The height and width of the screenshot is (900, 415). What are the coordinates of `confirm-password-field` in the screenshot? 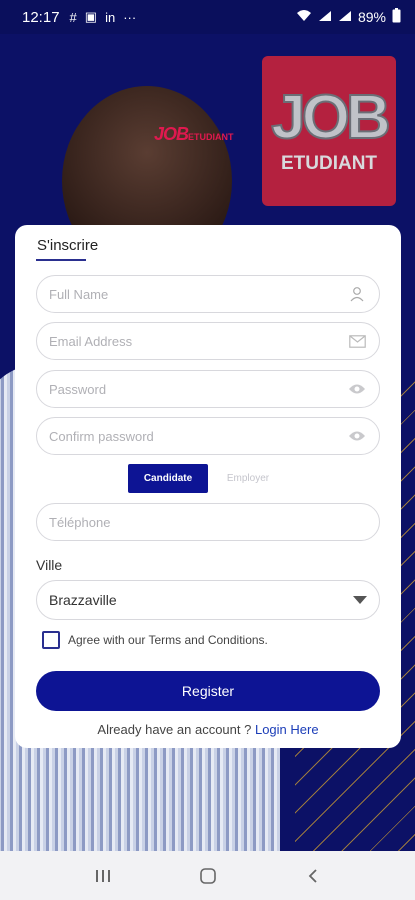 It's located at (208, 436).